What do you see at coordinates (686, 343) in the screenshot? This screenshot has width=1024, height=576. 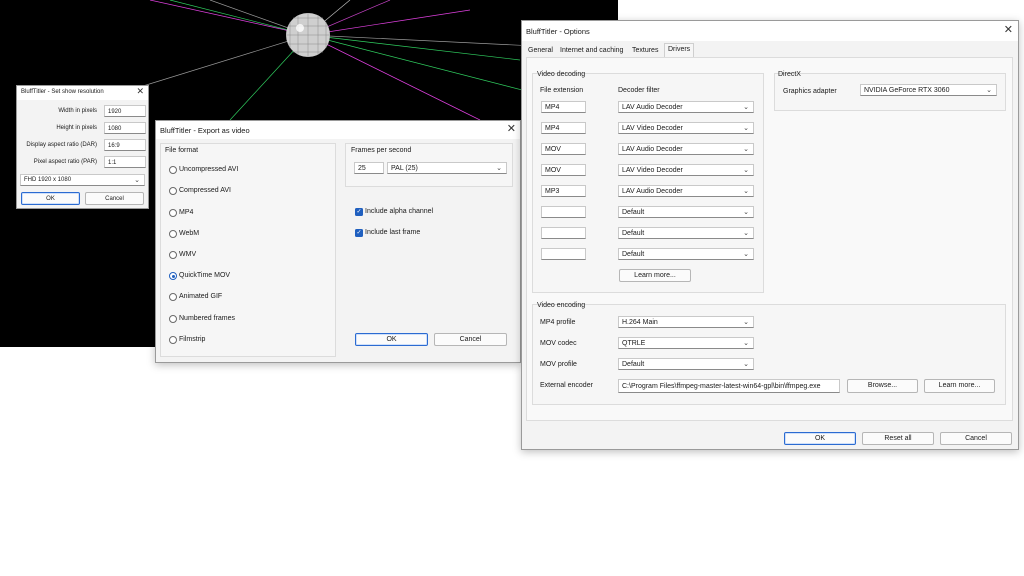 I see `mov-codec-select: QTRLE ⌄` at bounding box center [686, 343].